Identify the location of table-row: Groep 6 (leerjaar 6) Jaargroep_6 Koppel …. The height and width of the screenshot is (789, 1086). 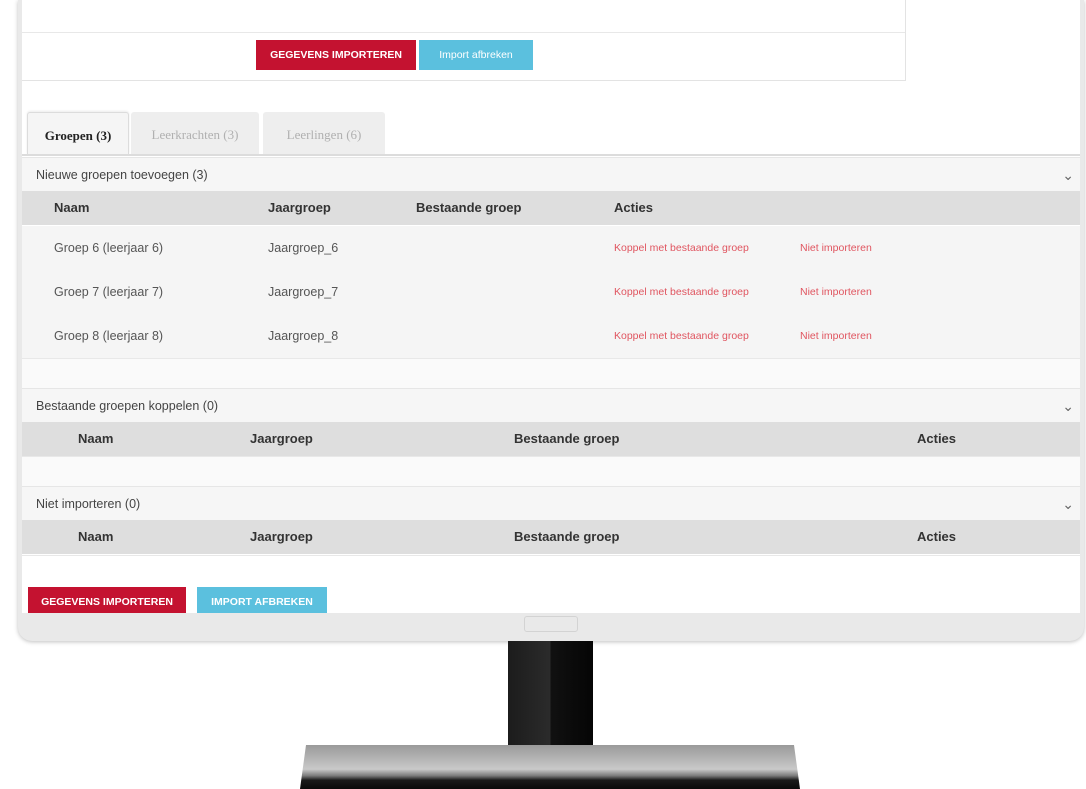
(551, 248).